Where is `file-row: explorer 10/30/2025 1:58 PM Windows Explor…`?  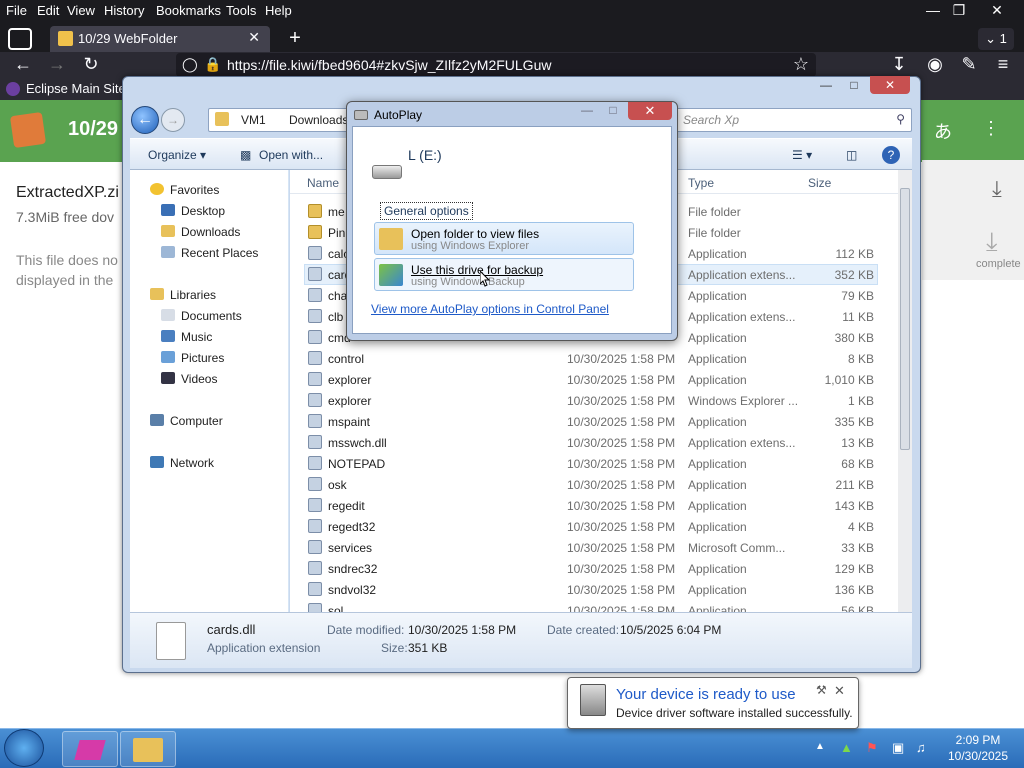 file-row: explorer 10/30/2025 1:58 PM Windows Explor… is located at coordinates (590, 400).